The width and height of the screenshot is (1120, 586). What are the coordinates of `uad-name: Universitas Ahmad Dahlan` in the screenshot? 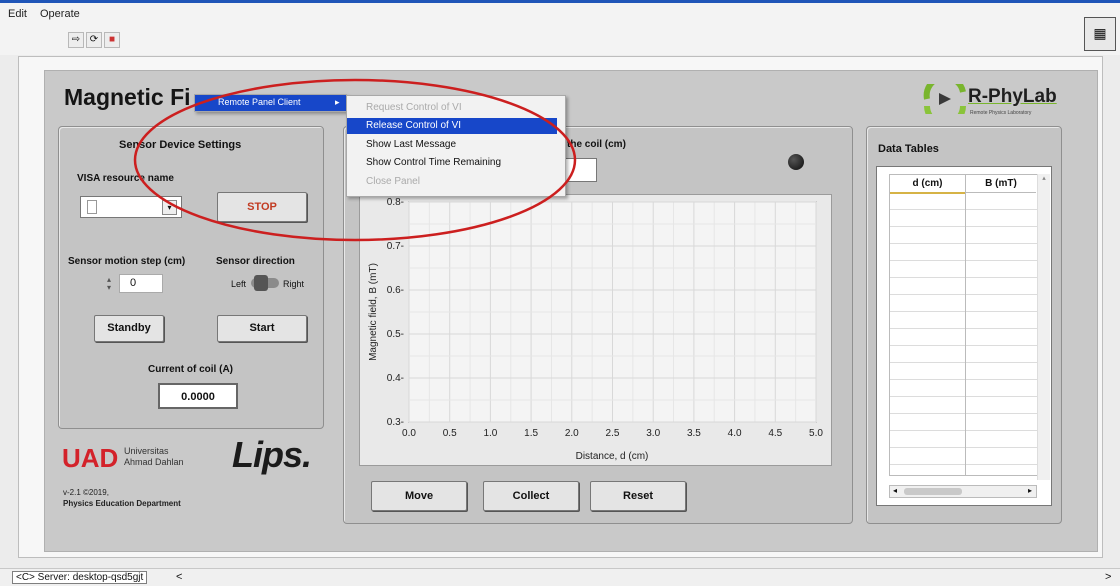 It's located at (154, 457).